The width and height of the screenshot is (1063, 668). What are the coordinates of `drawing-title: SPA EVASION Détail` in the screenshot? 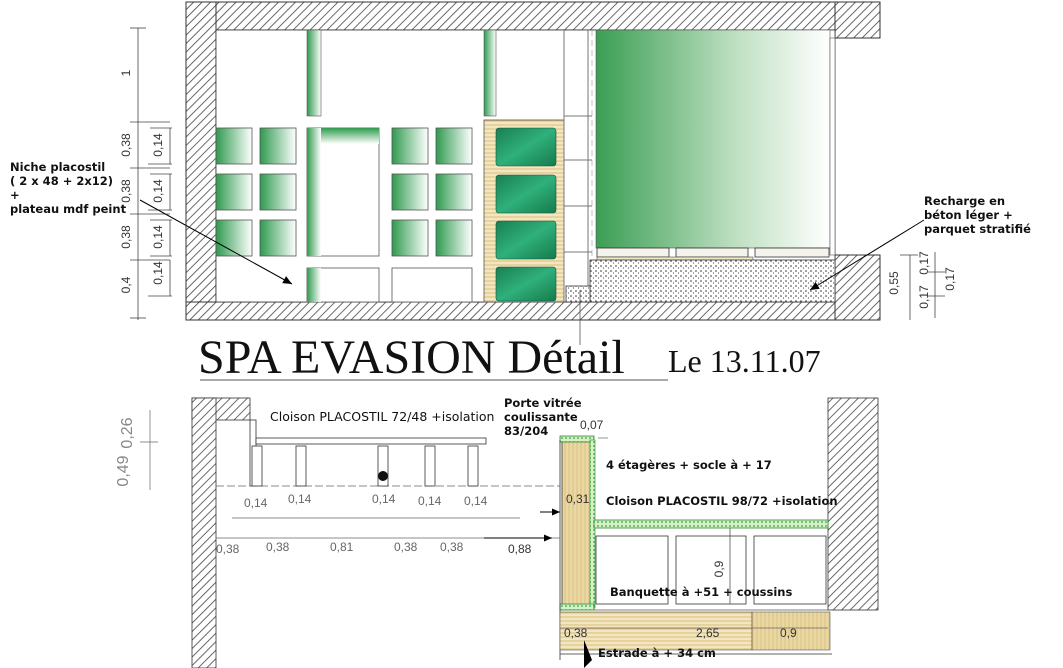 It's located at (411, 357).